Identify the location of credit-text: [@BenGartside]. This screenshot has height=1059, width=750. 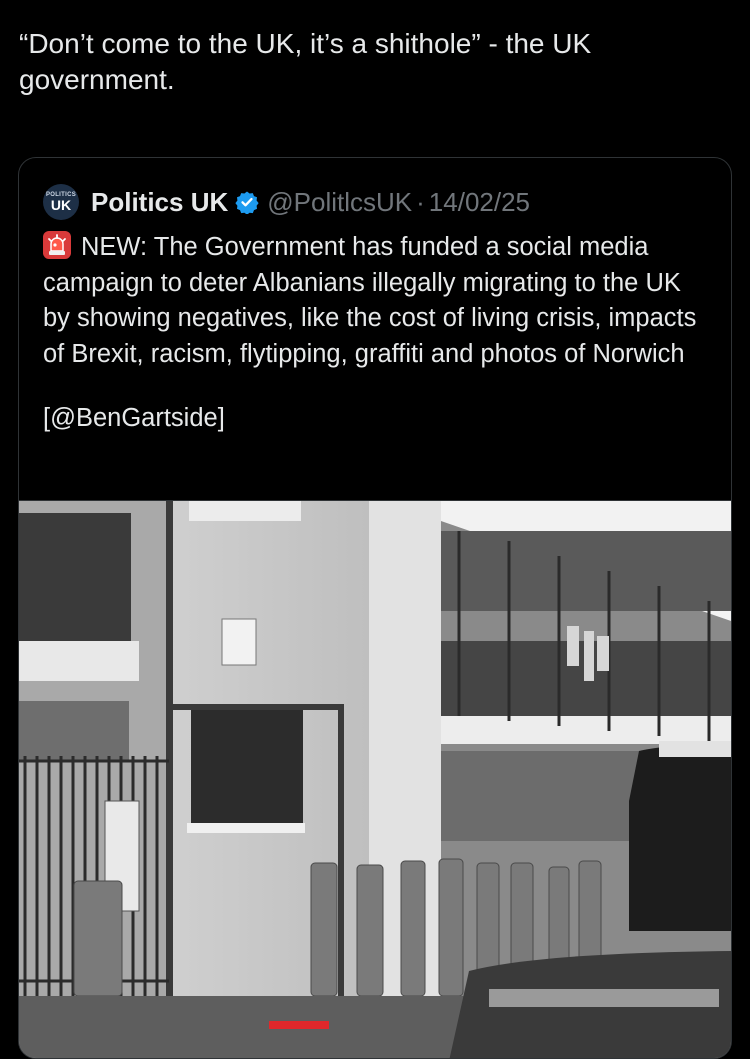
(134, 417).